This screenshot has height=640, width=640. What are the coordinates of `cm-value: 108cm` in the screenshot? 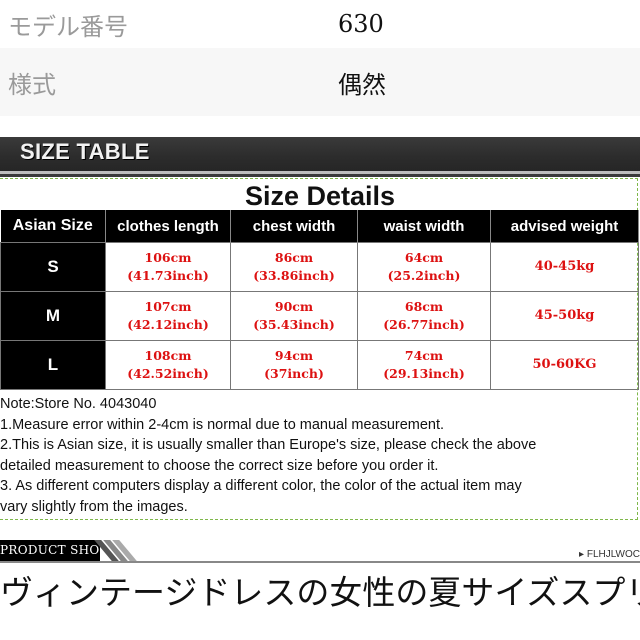 It's located at (168, 355).